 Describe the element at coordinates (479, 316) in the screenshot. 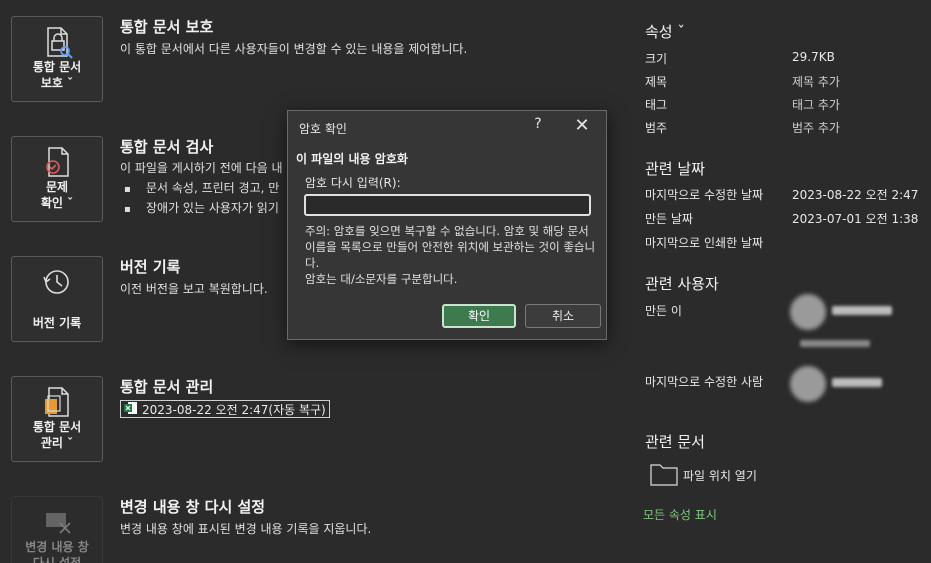

I see `ok-button: 확인` at that location.